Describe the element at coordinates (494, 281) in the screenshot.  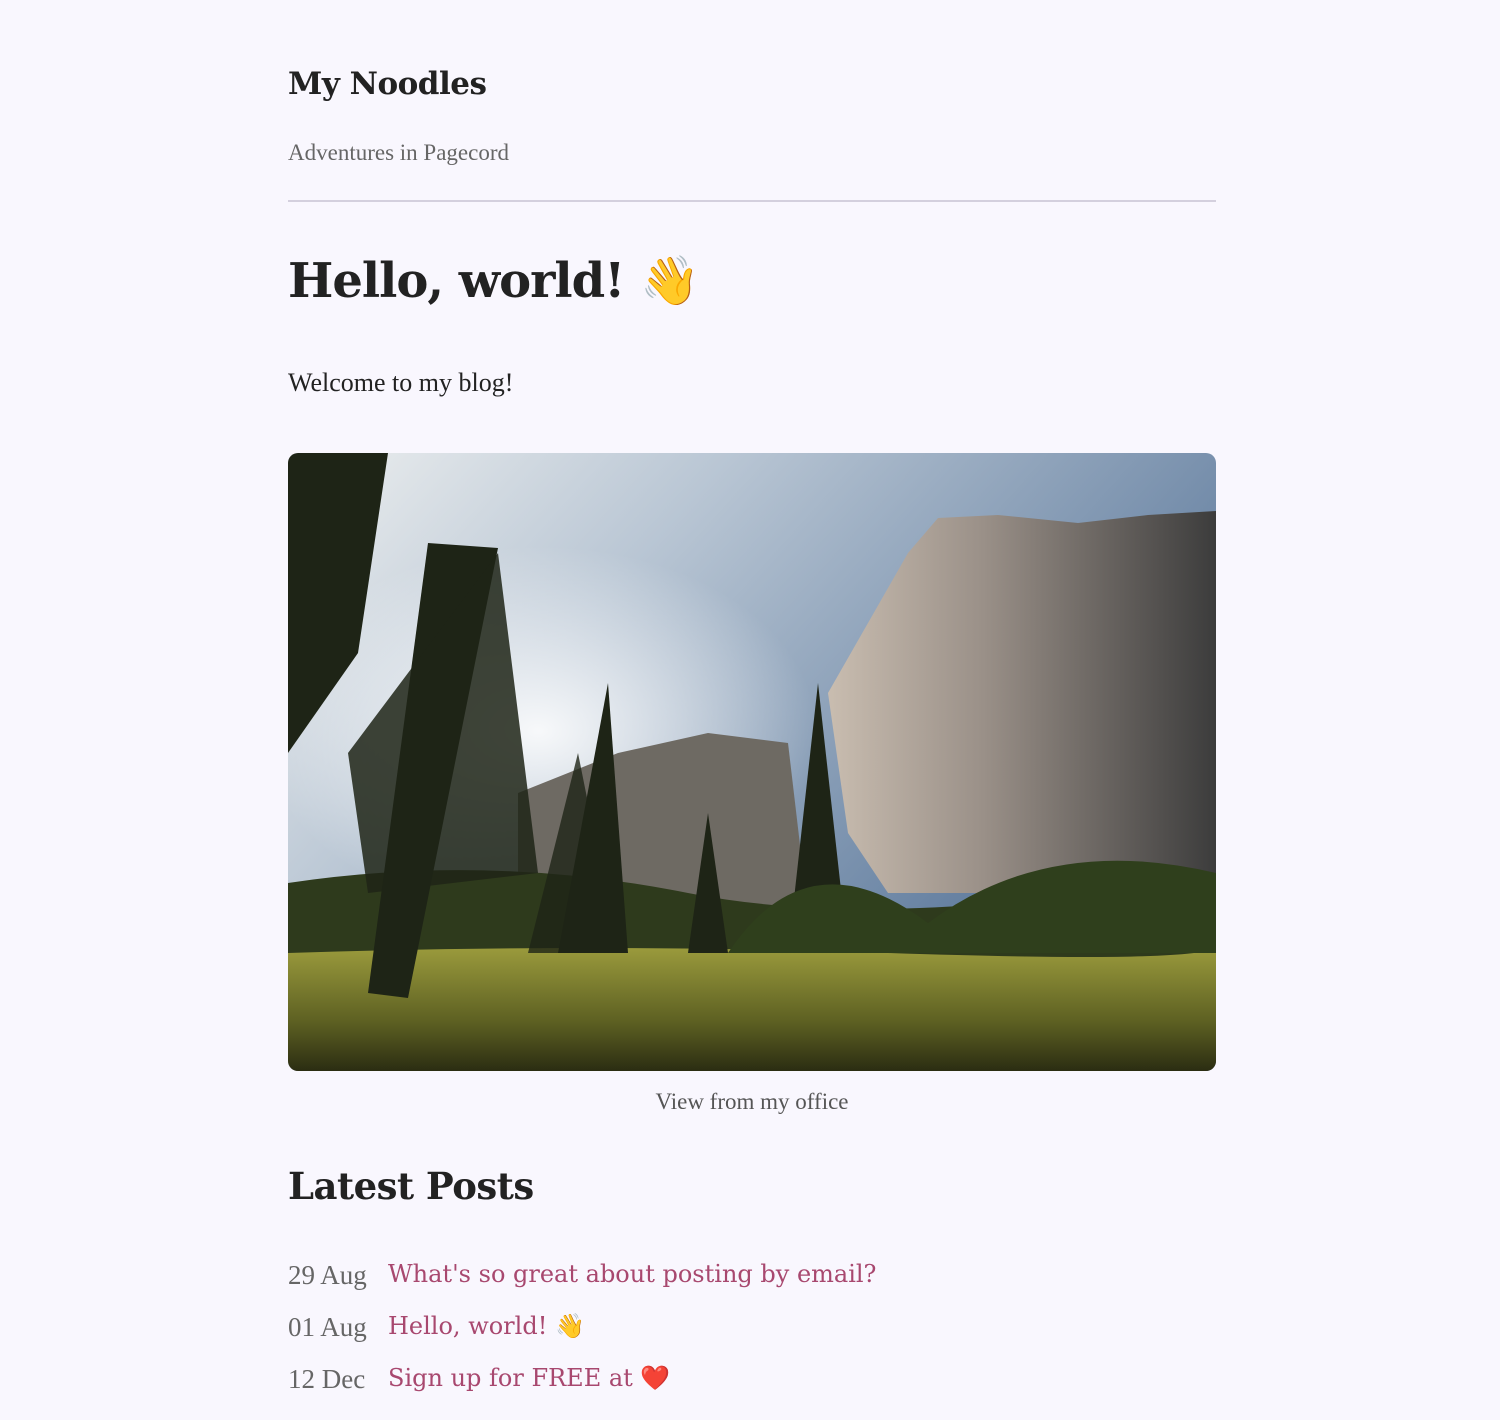
I see `post-title: Hello, world! 👋` at that location.